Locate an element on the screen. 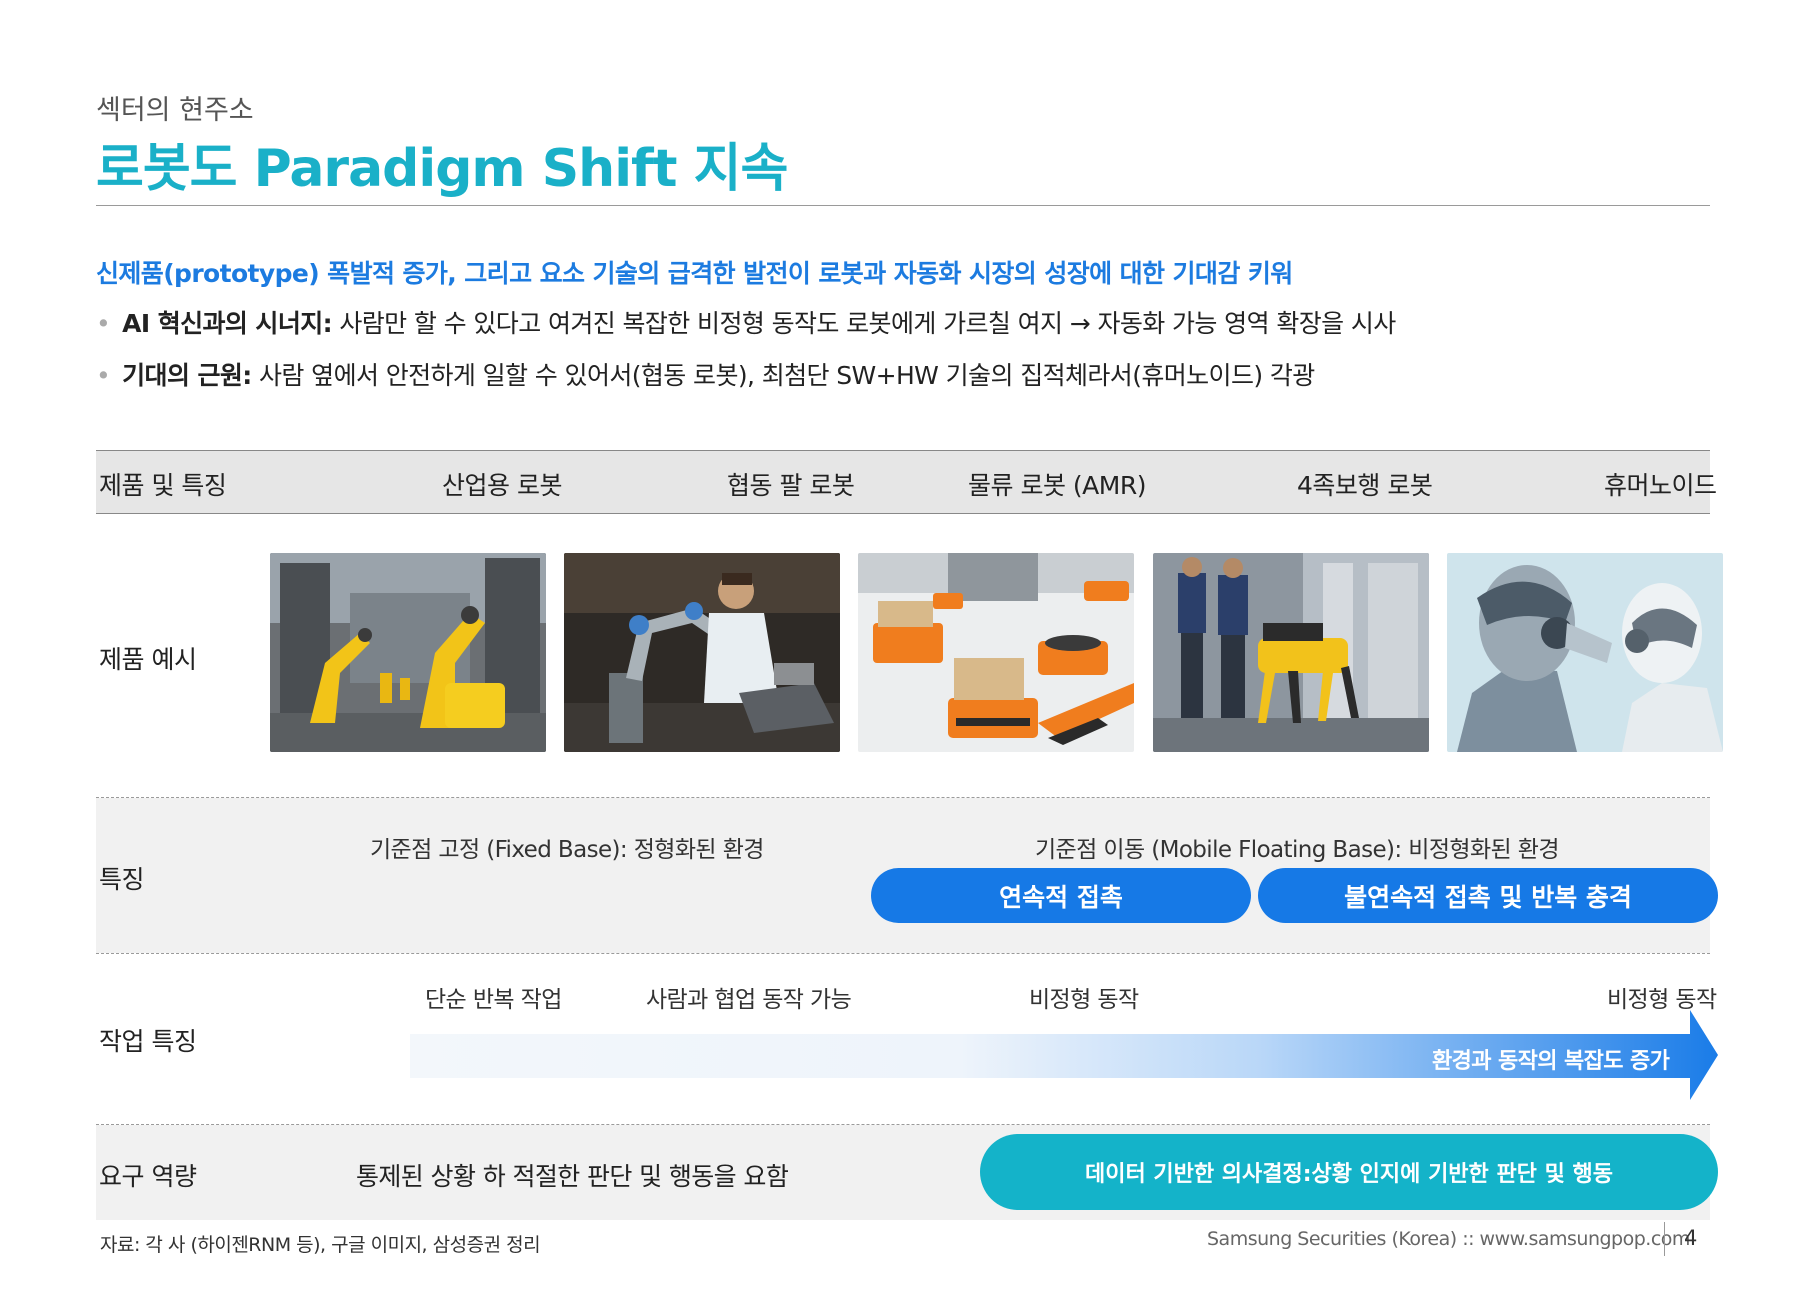  feature-fixed-base: 기준점 고정 (Fixed Base): 정형화된 환경 is located at coordinates (567, 850).